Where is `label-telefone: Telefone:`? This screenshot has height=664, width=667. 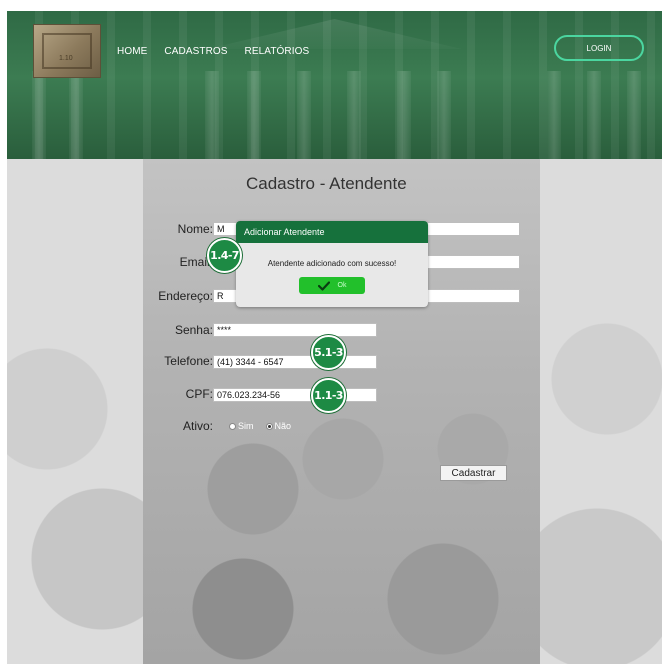 label-telefone: Telefone: is located at coordinates (188, 361).